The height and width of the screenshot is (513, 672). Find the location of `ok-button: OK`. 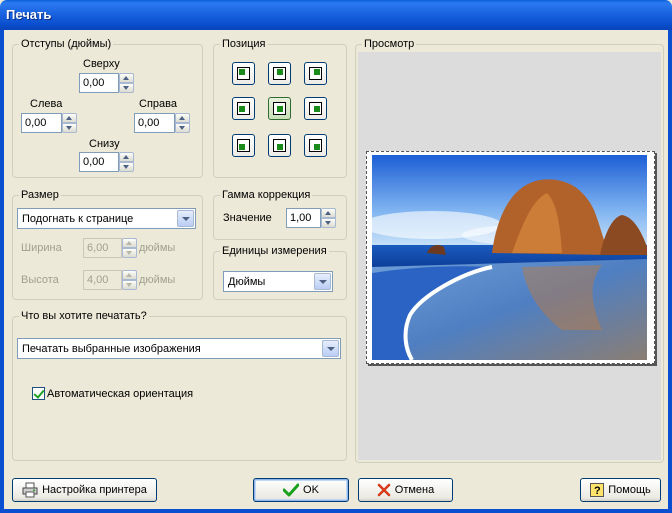

ok-button: OK is located at coordinates (301, 490).